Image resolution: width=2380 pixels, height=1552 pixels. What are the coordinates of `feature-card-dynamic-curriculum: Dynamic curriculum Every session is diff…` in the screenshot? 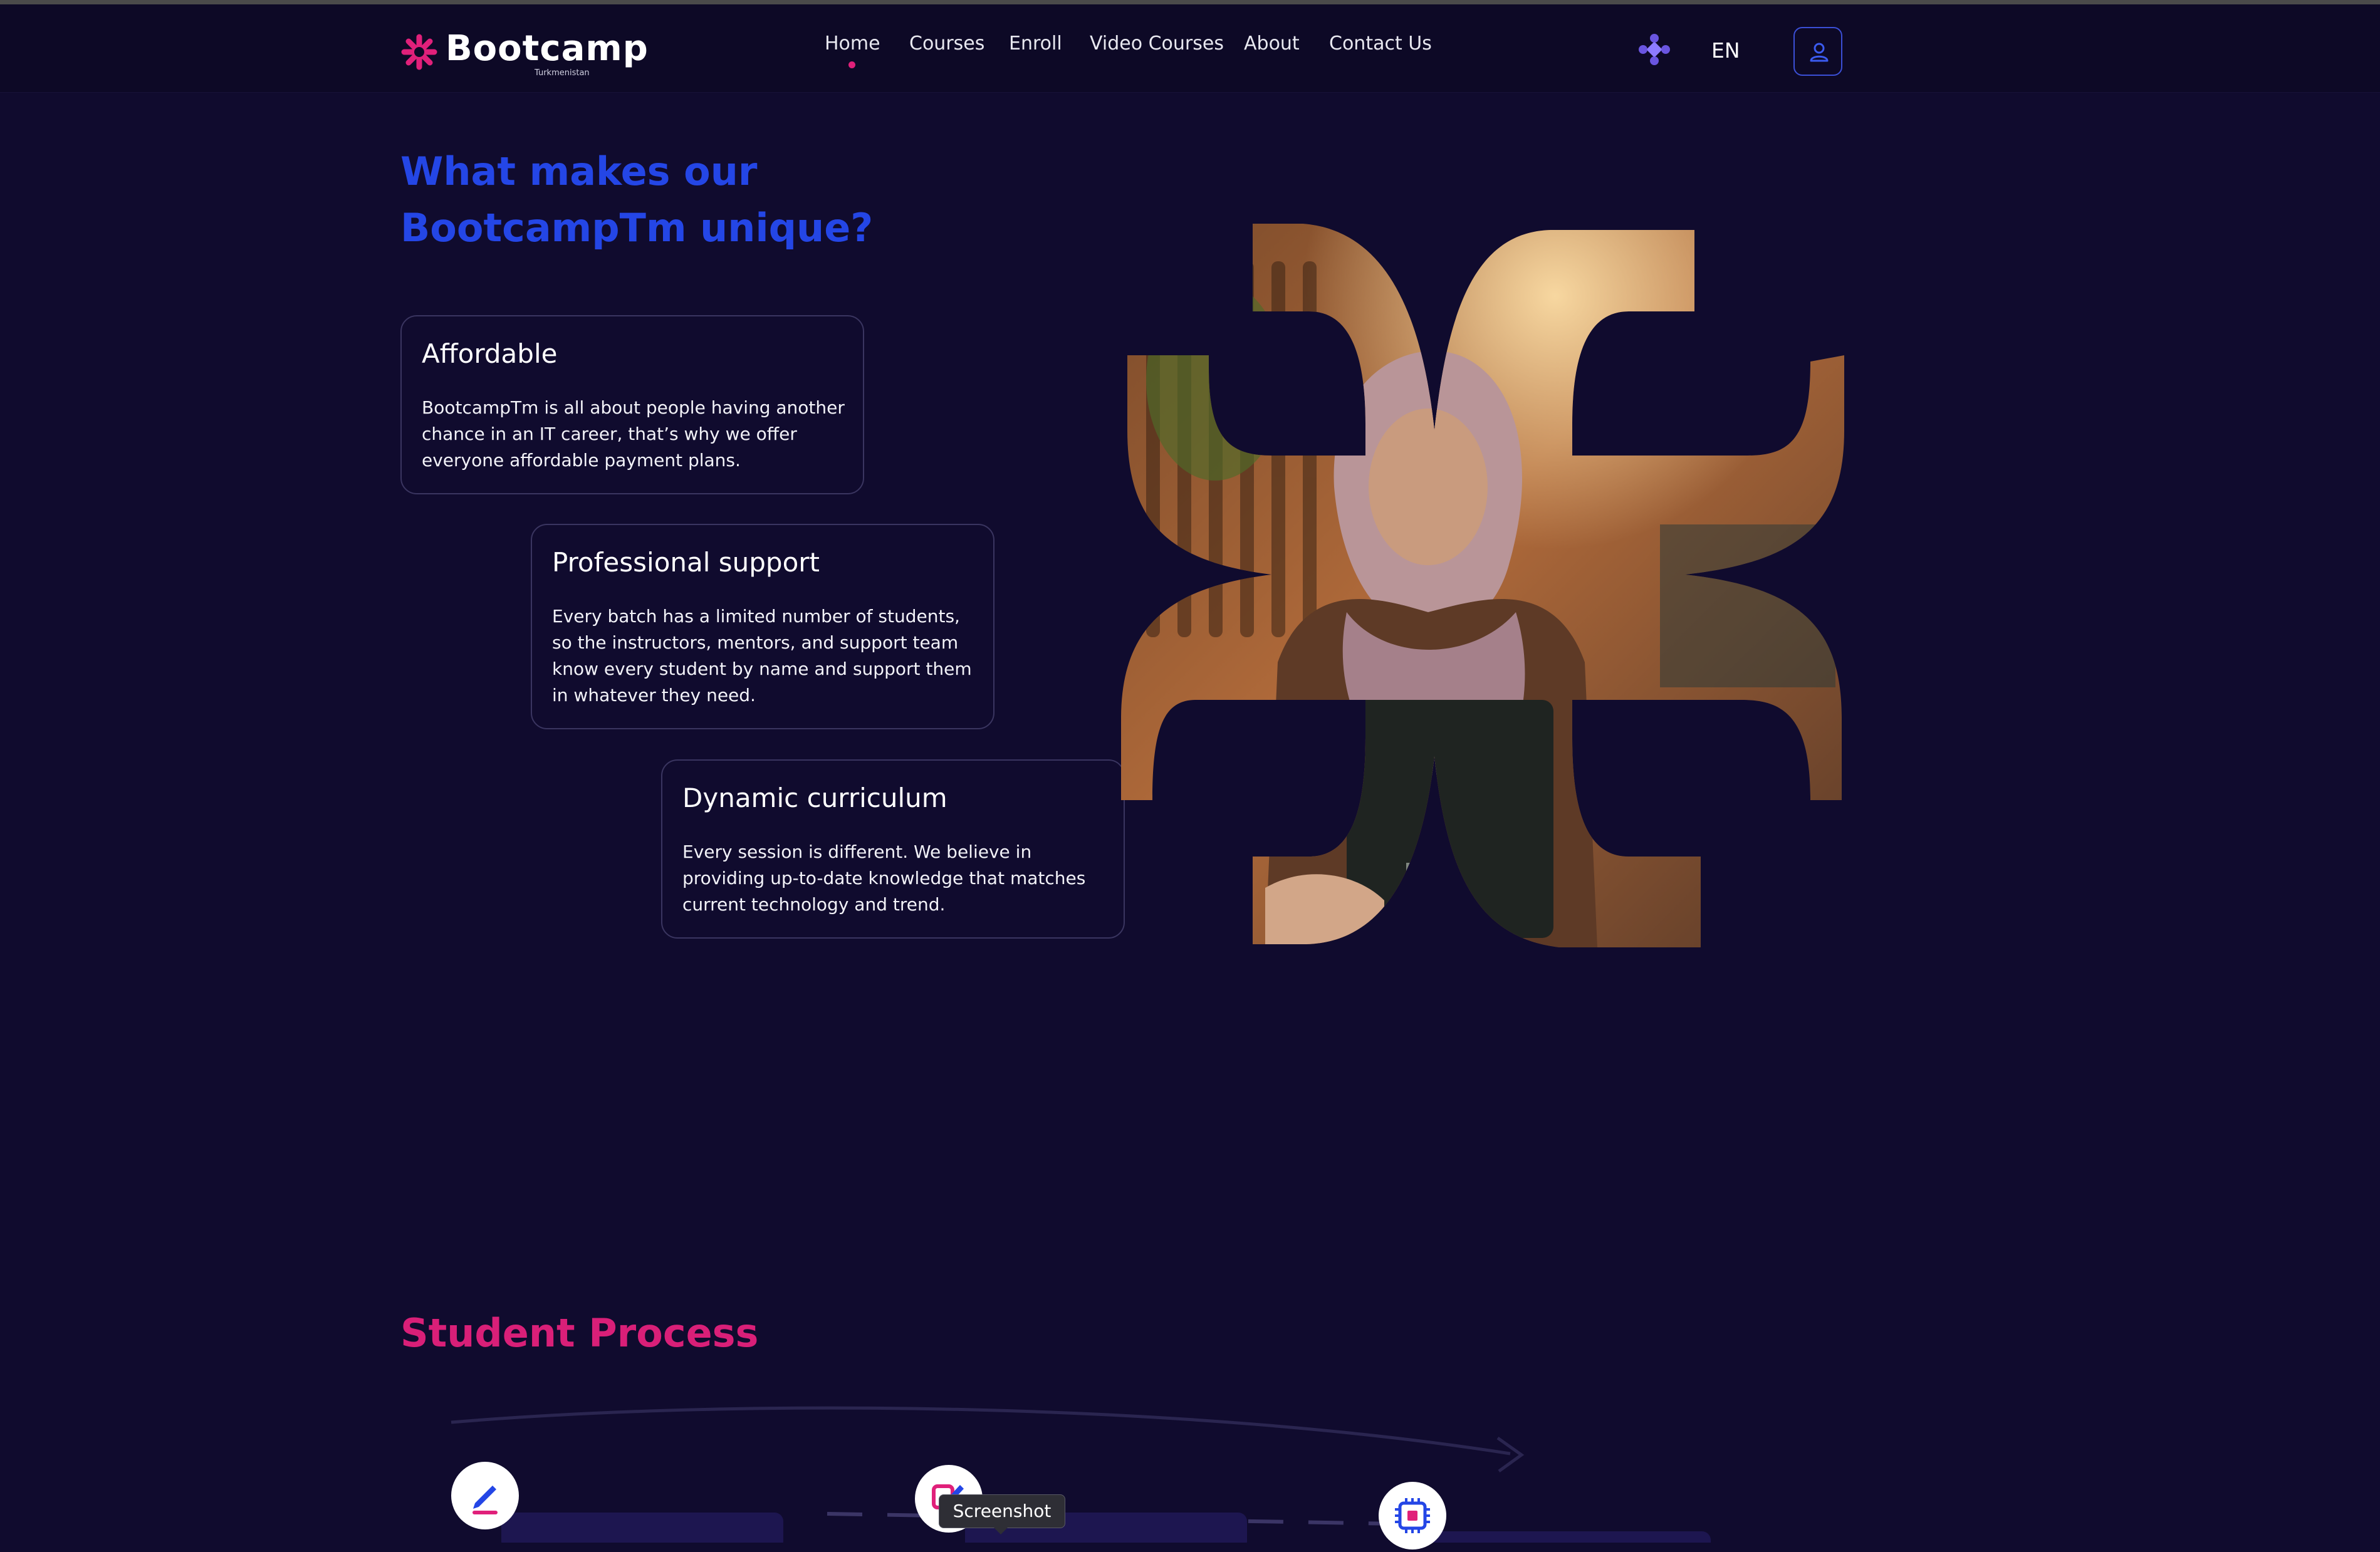 It's located at (893, 849).